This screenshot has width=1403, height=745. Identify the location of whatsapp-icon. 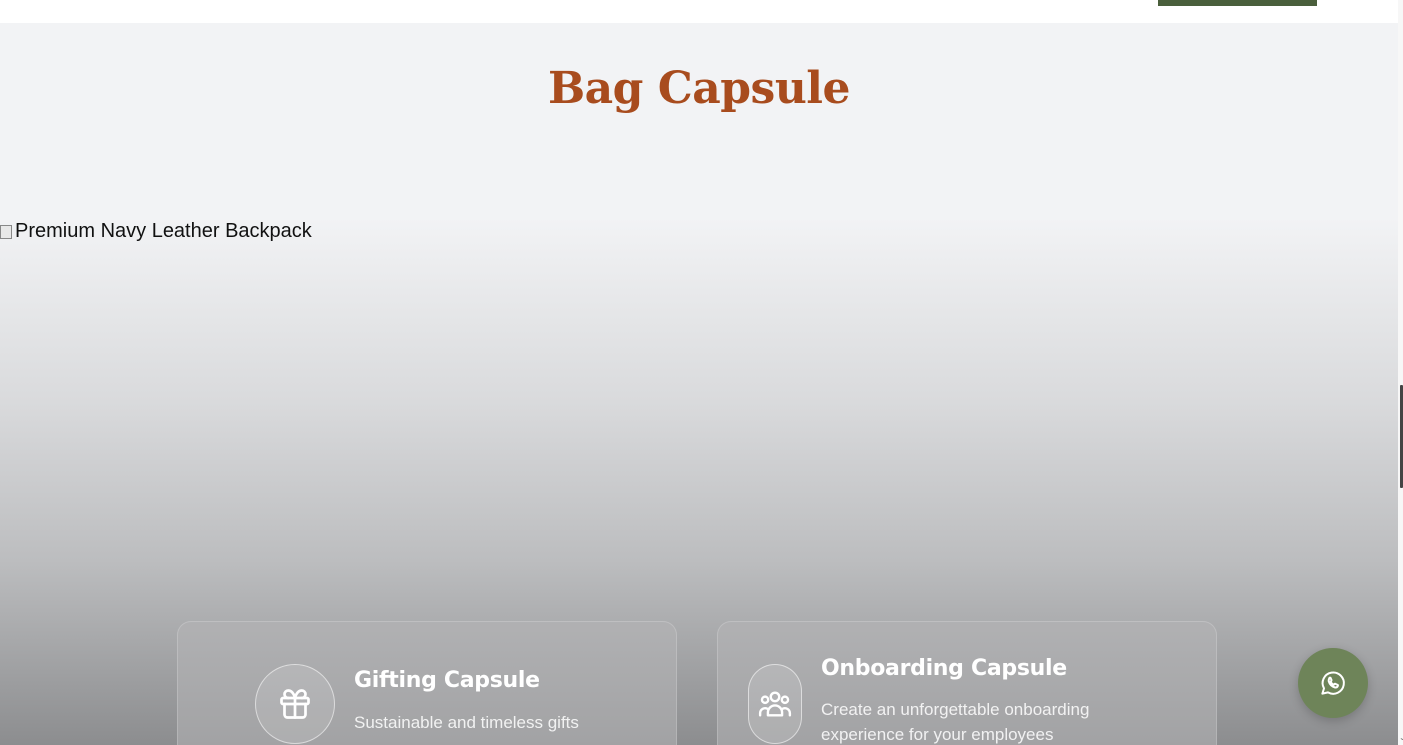
(1333, 683).